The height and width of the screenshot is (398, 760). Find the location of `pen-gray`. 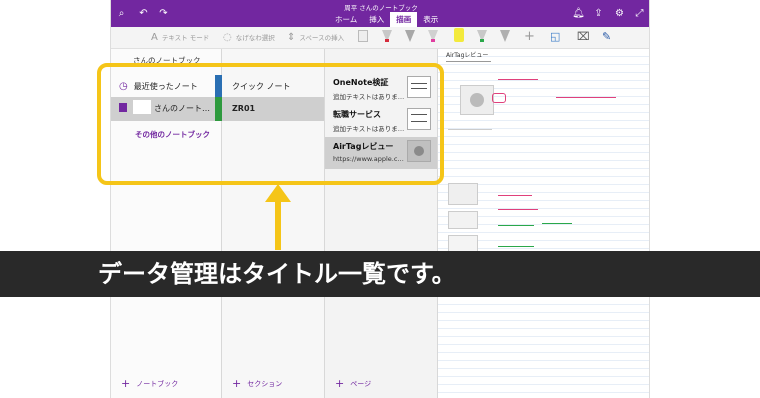

pen-gray is located at coordinates (410, 35).